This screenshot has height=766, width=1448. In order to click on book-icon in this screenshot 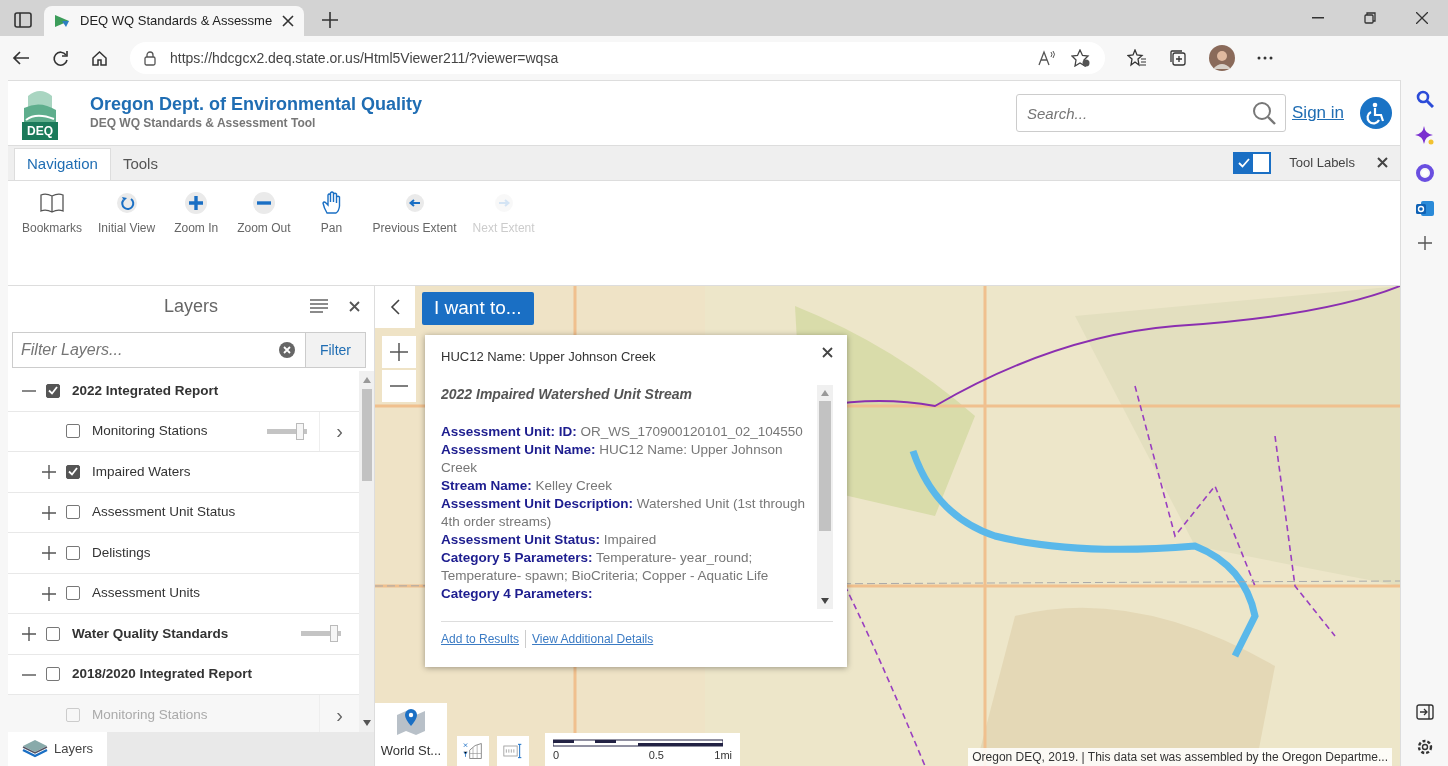, I will do `click(52, 203)`.